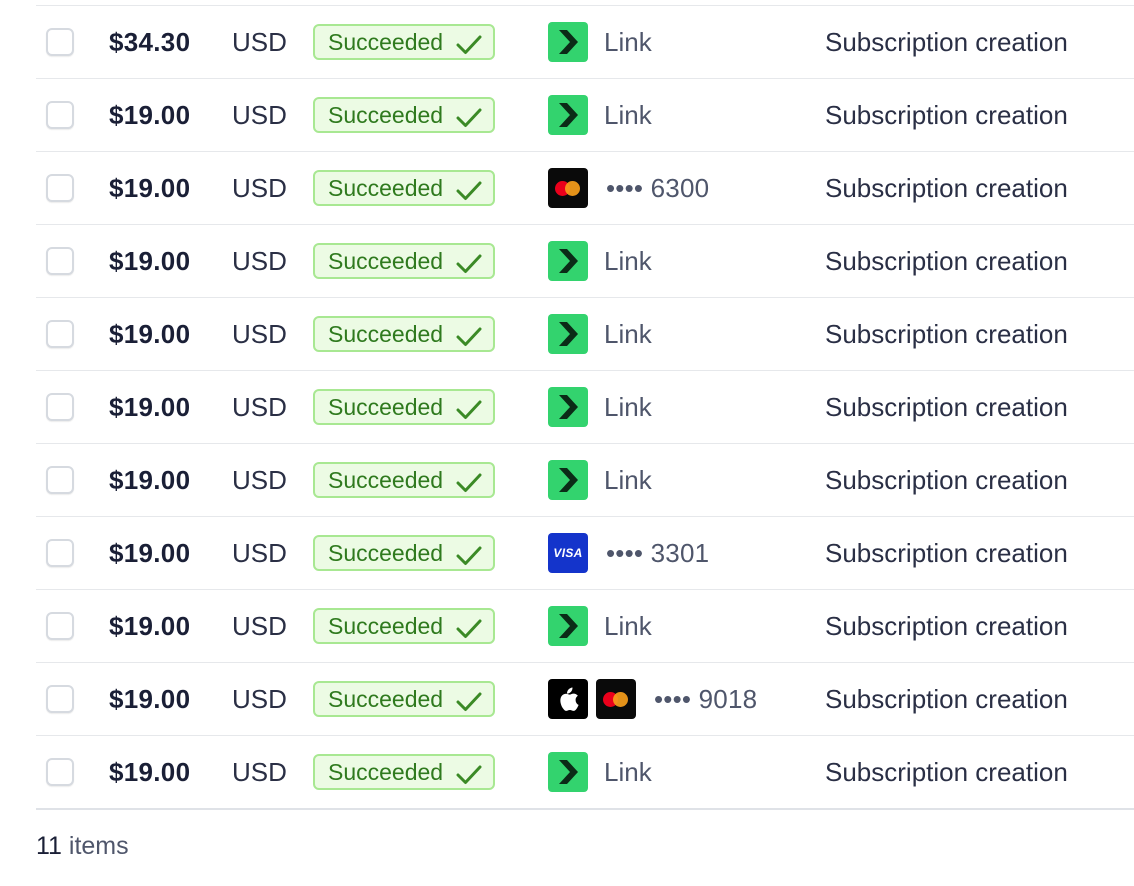  Describe the element at coordinates (652, 699) in the screenshot. I see `payment-method: •••• 9018` at that location.